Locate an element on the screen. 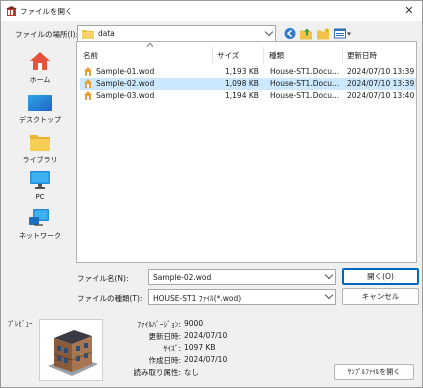 Image resolution: width=423 pixels, height=388 pixels. modified-date-value: 2024/07/10 is located at coordinates (206, 335).